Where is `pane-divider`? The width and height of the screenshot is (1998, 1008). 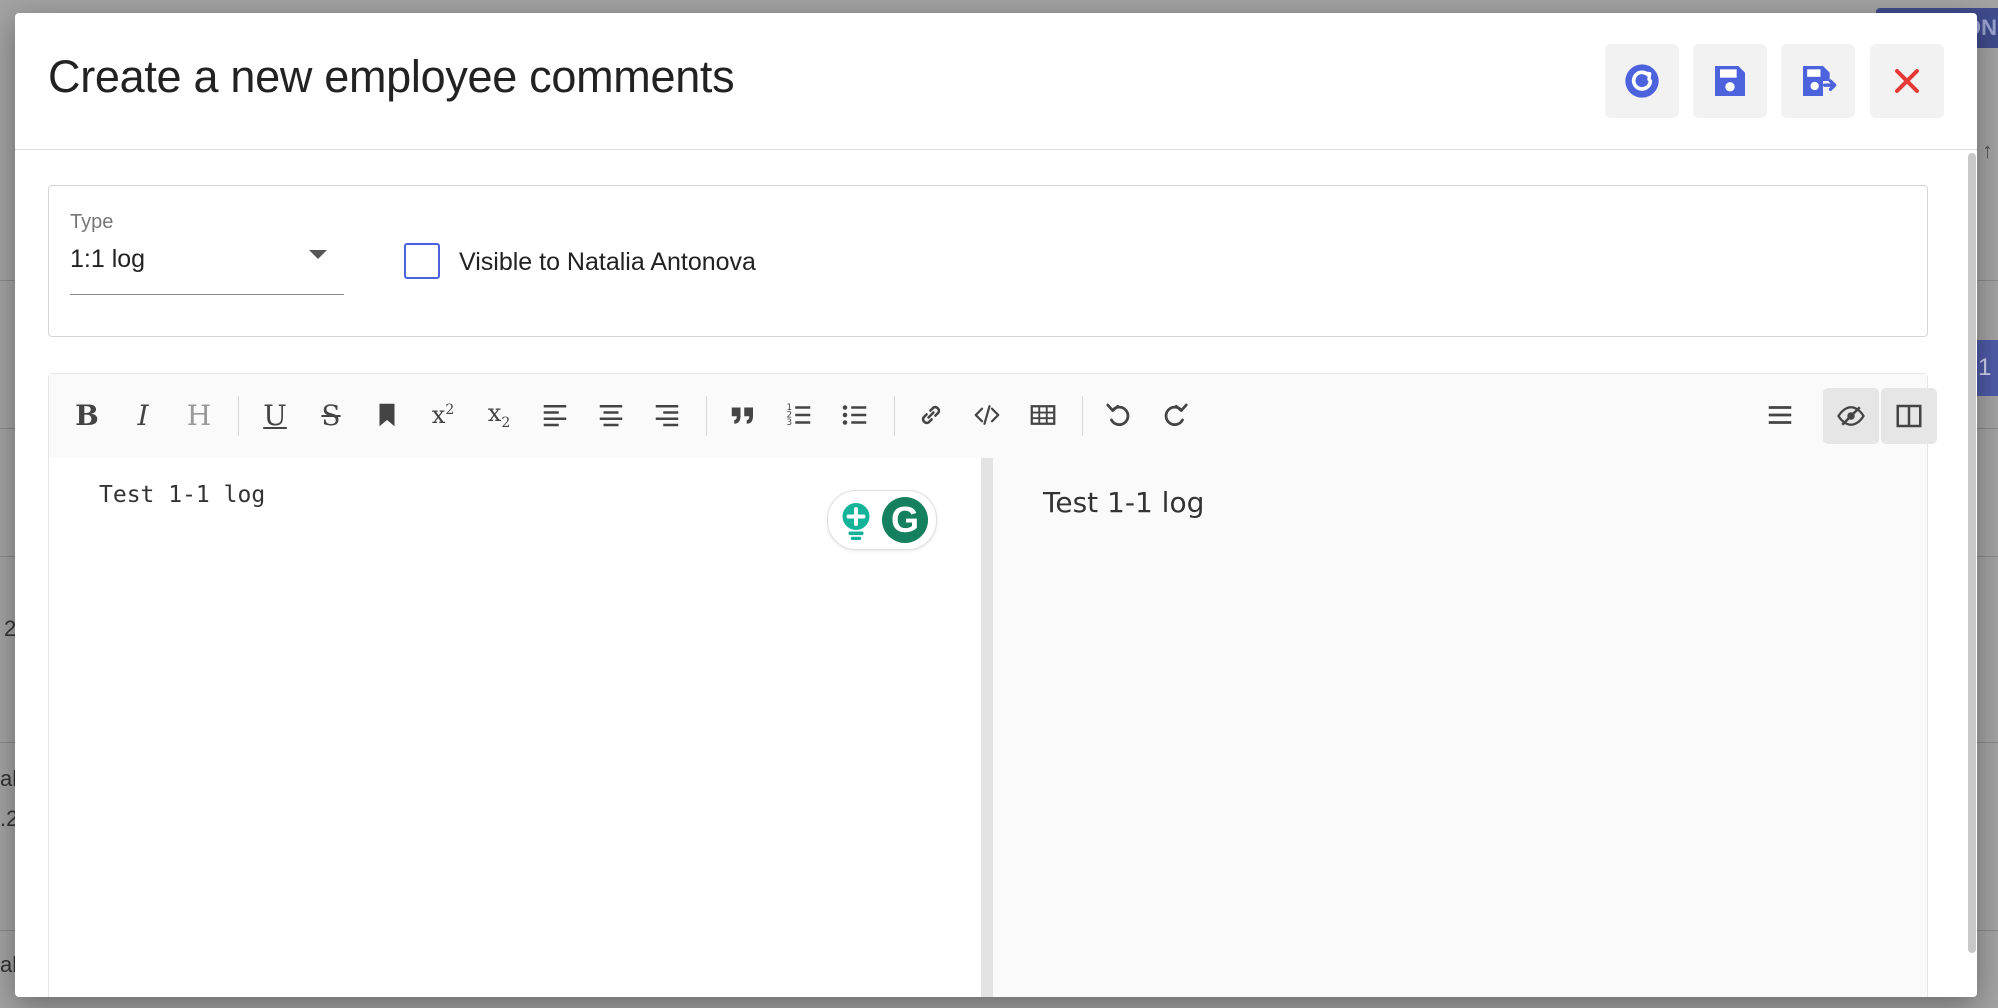 pane-divider is located at coordinates (987, 727).